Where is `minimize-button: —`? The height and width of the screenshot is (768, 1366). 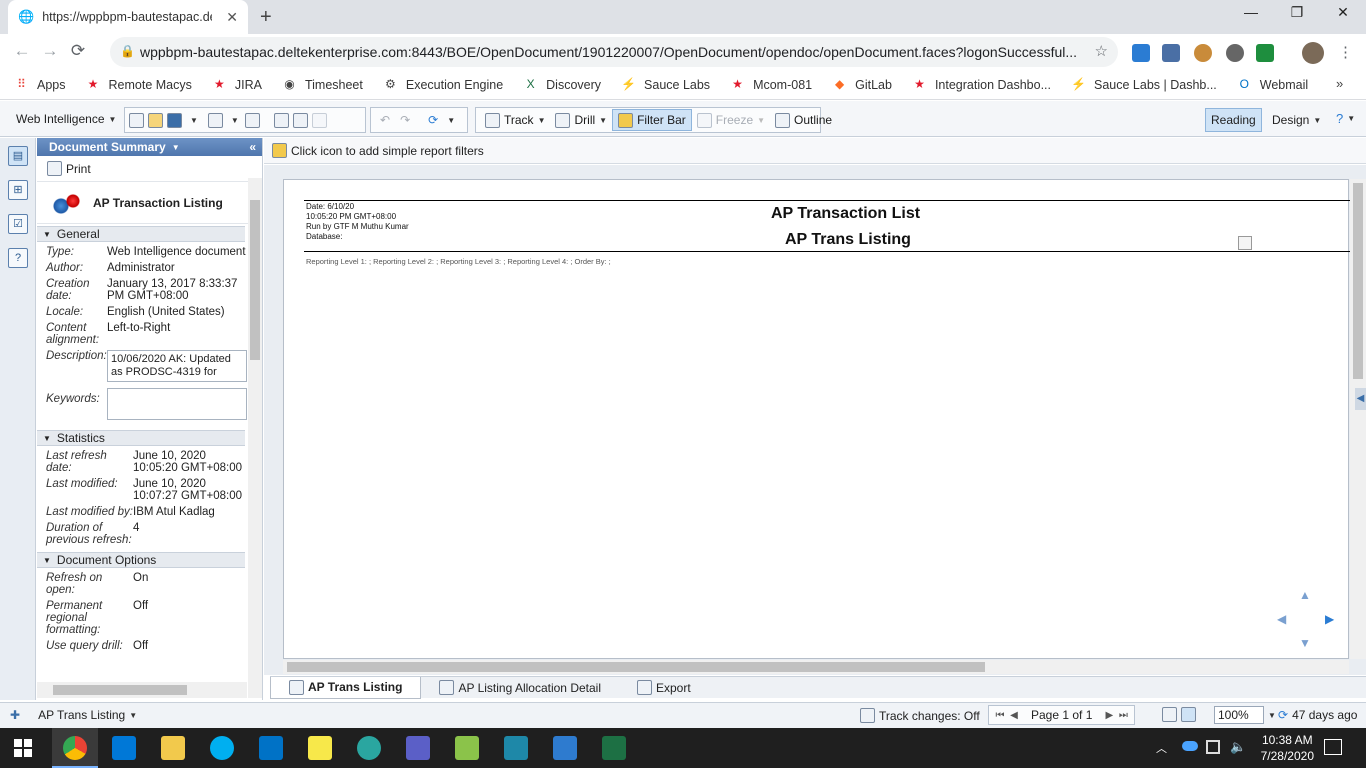 minimize-button: — is located at coordinates (1251, 12).